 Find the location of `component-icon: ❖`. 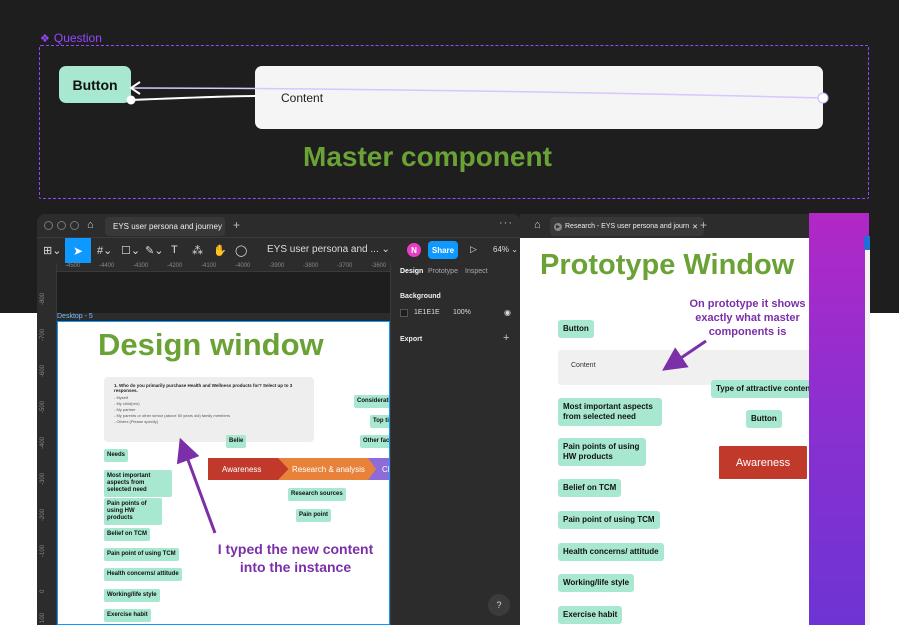

component-icon: ❖ is located at coordinates (45, 38).